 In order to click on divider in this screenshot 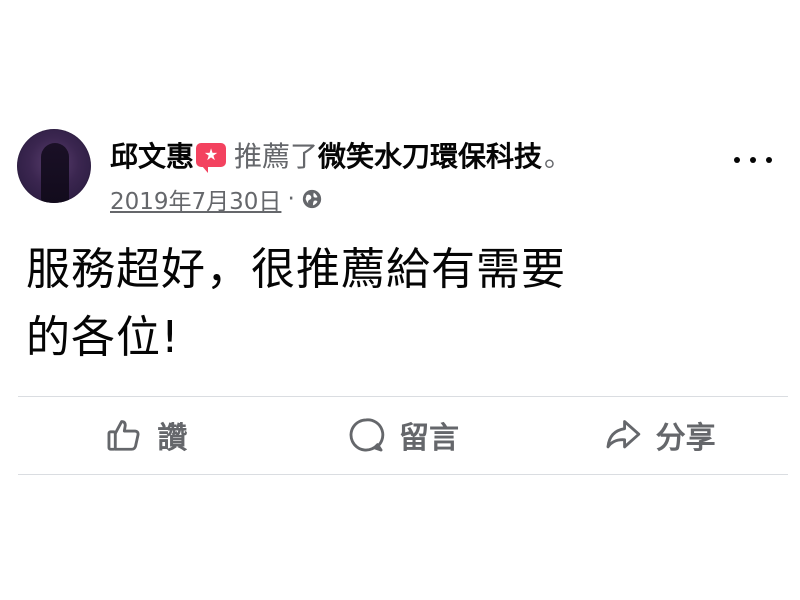, I will do `click(403, 474)`.